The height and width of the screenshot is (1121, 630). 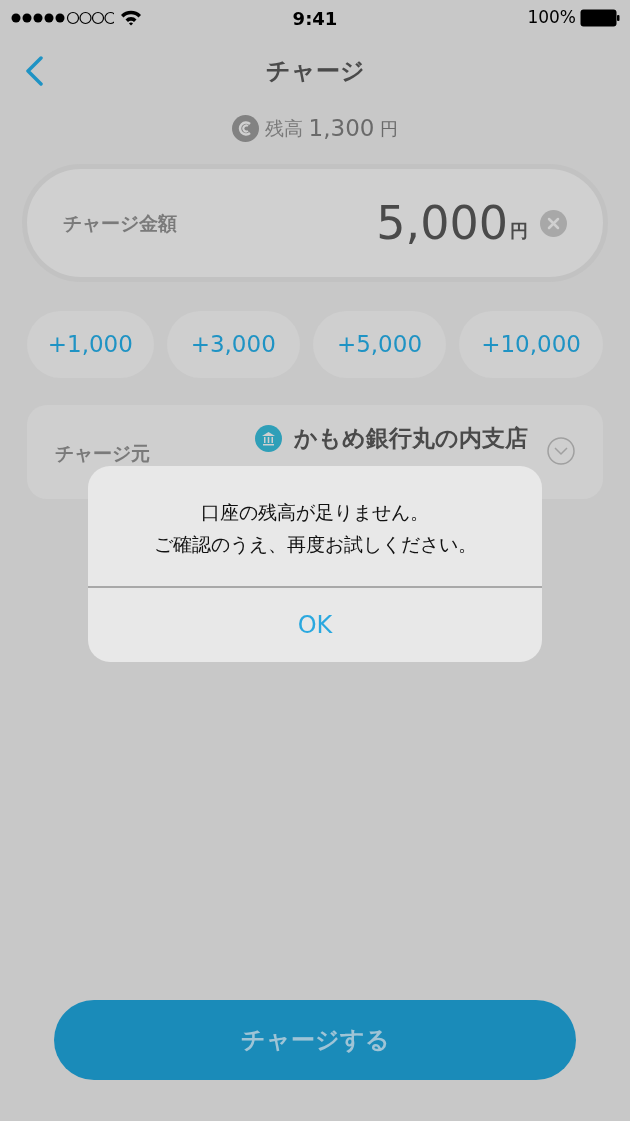 What do you see at coordinates (411, 438) in the screenshot?
I see `bank-name: かもめ銀行丸の内支店` at bounding box center [411, 438].